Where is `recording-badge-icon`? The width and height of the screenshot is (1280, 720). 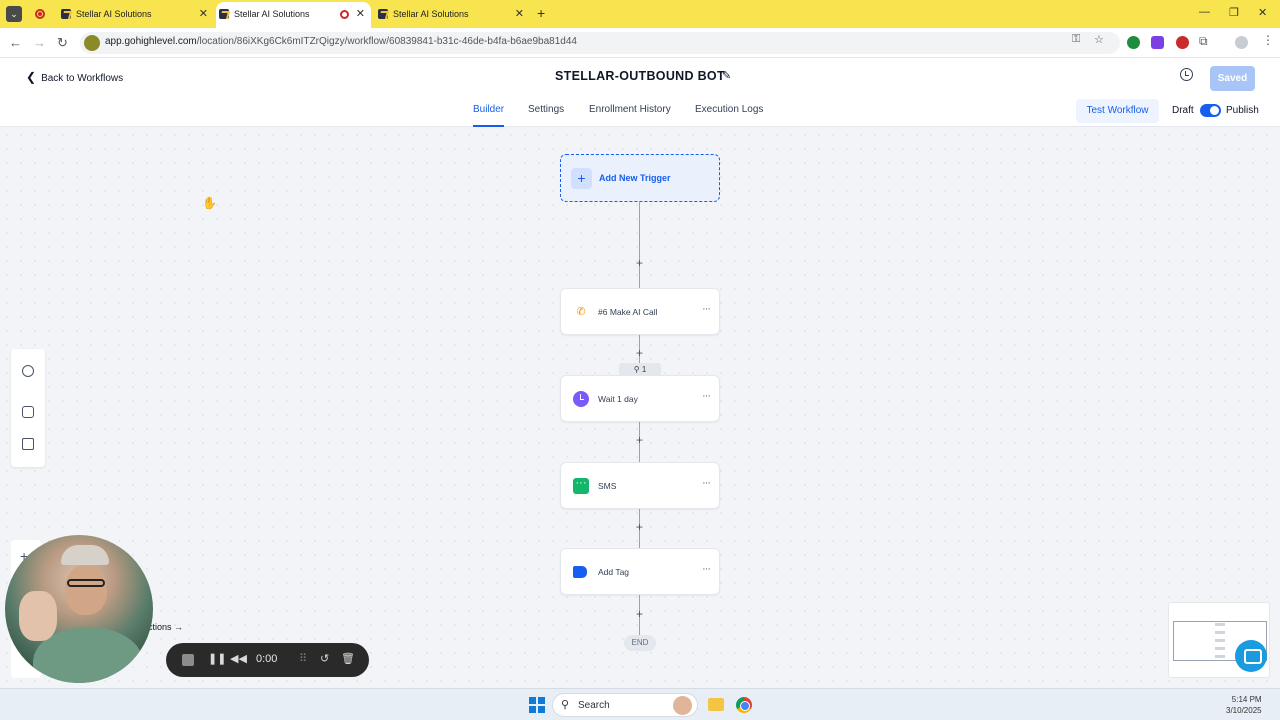
recording-badge-icon is located at coordinates (344, 14).